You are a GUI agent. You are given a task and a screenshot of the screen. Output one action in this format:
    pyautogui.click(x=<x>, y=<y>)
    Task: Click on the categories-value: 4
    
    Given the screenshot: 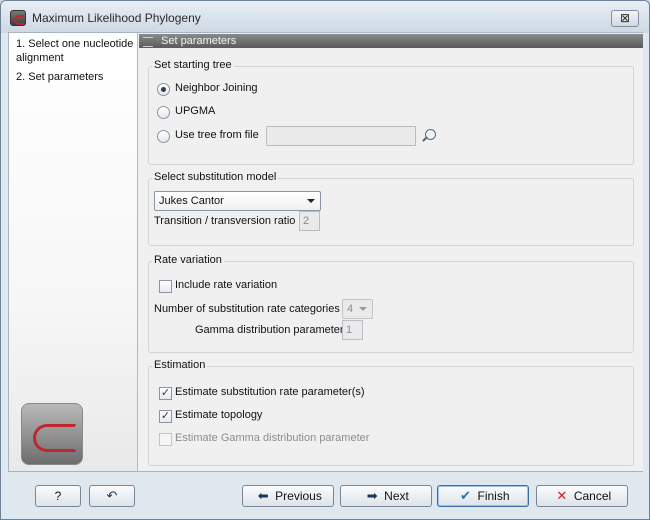 What is the action you would take?
    pyautogui.click(x=350, y=309)
    